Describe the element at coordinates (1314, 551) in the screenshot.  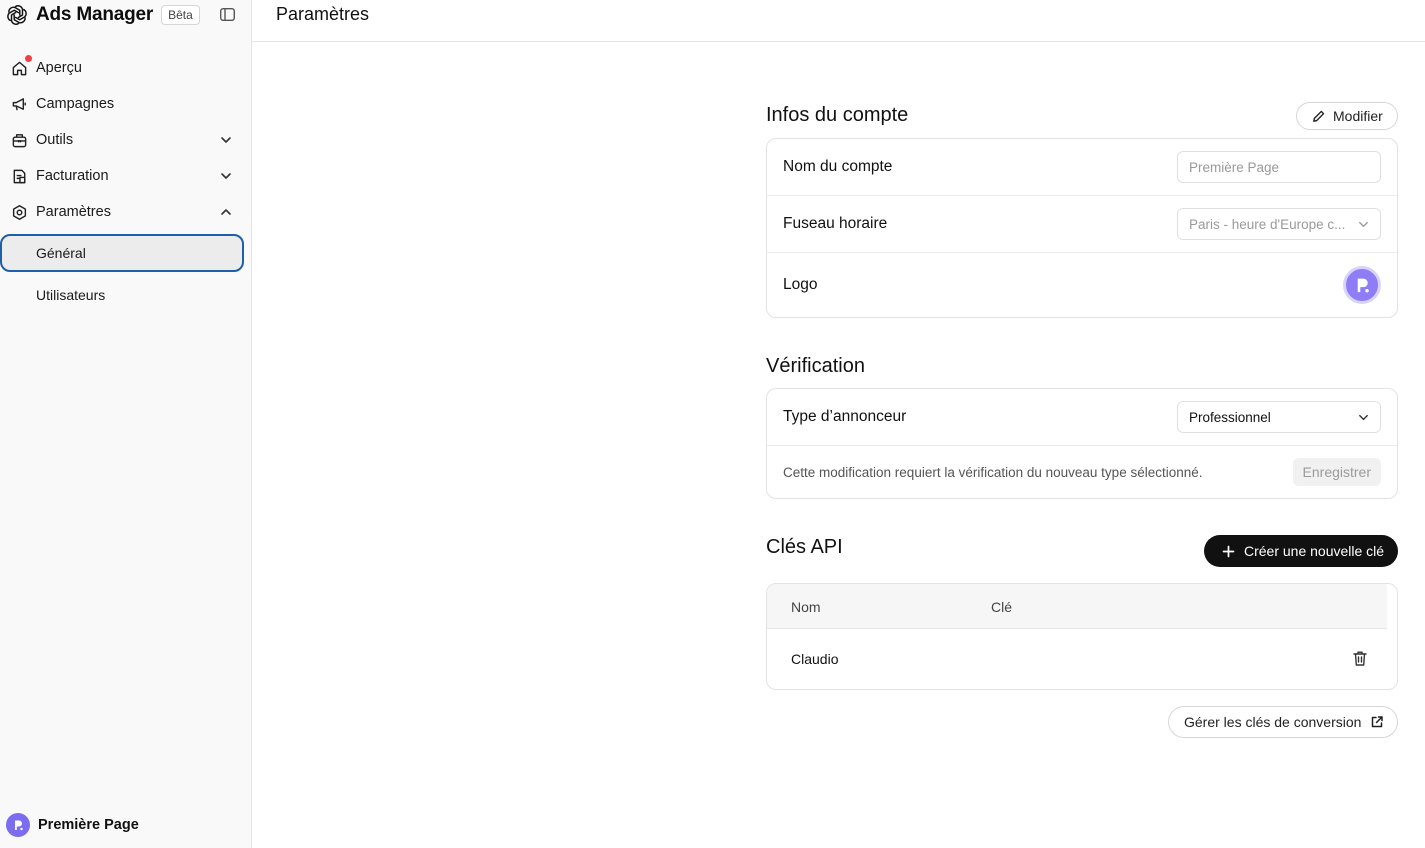
I see `create-api-key-label: Créer une nouvelle clé` at that location.